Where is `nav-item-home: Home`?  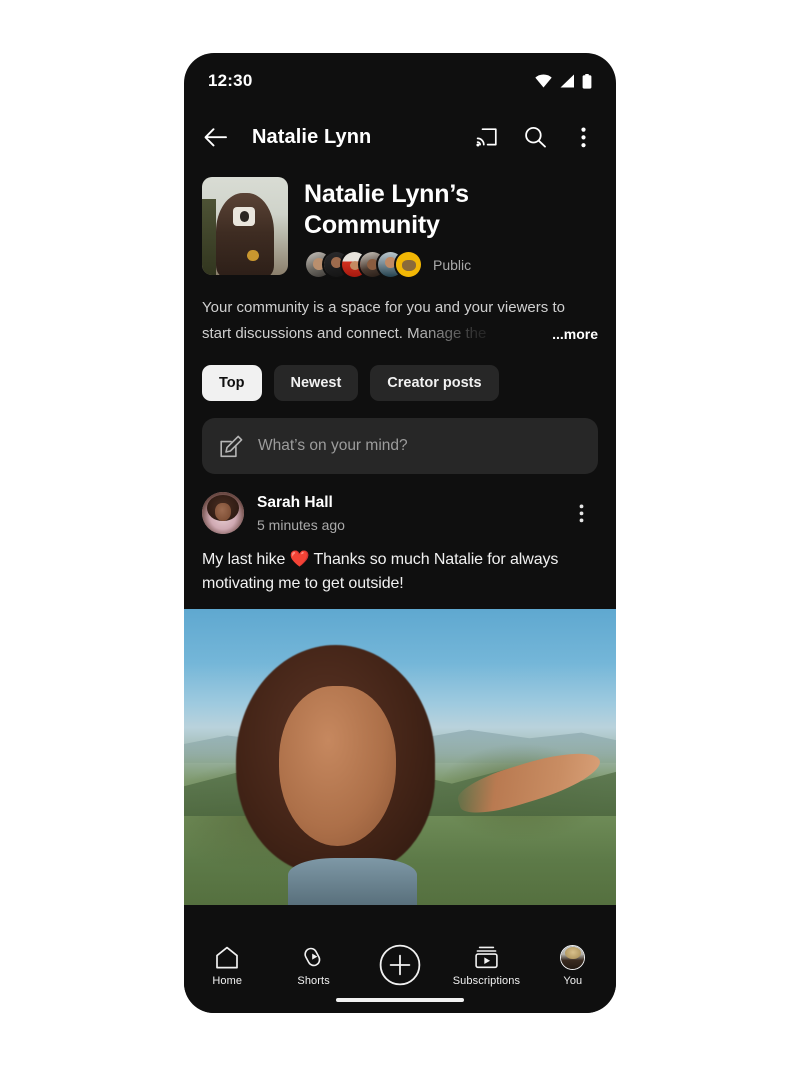
nav-item-home: Home is located at coordinates (227, 965).